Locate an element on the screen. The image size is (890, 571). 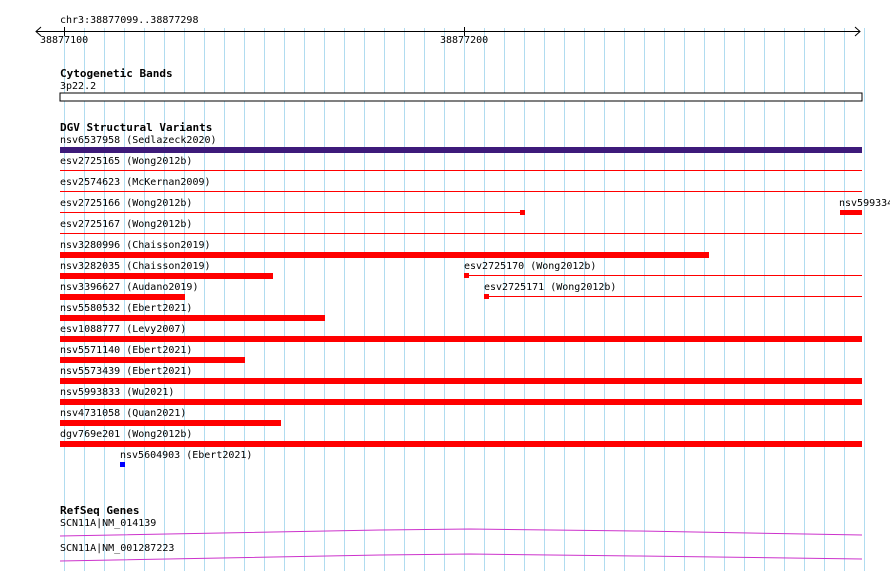
variant-label: esv2725171 (Wong2012b) is located at coordinates (550, 287).